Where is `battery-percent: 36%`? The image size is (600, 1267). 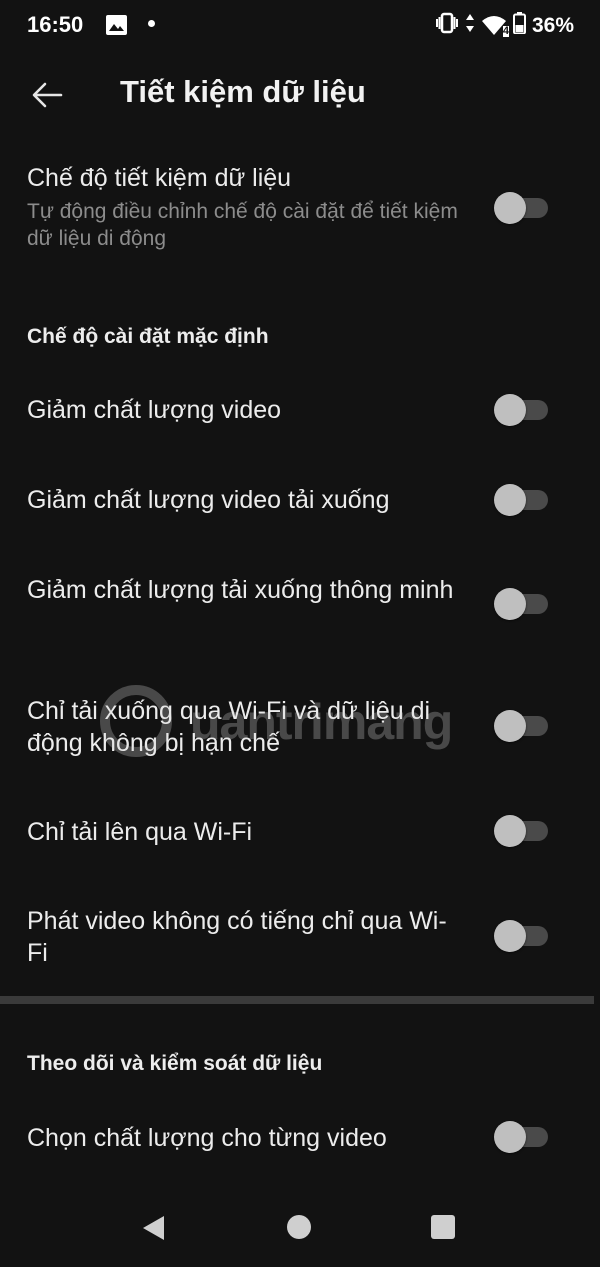
battery-percent: 36% is located at coordinates (552, 25).